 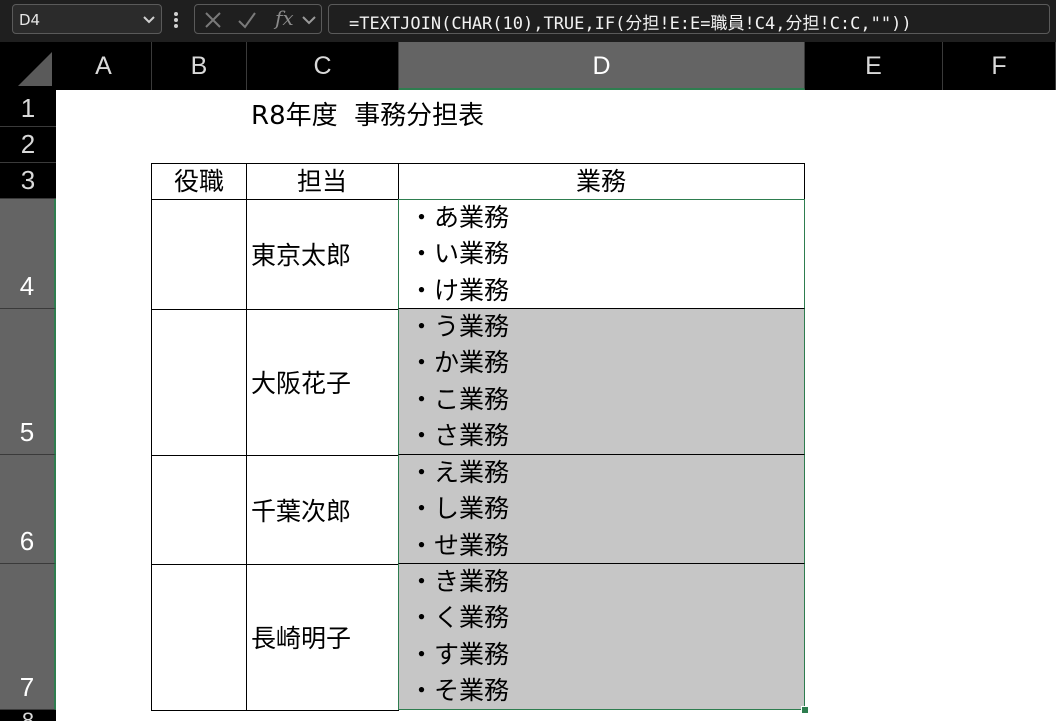 I want to click on person-cell: 千葉次郎, so click(x=322, y=510).